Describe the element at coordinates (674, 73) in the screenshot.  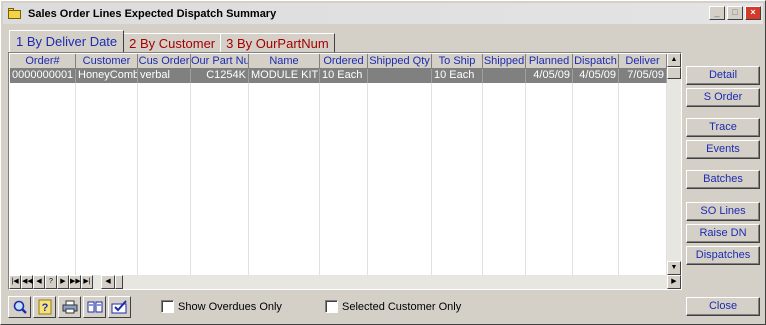
I see `vertical-scroll-thumb` at that location.